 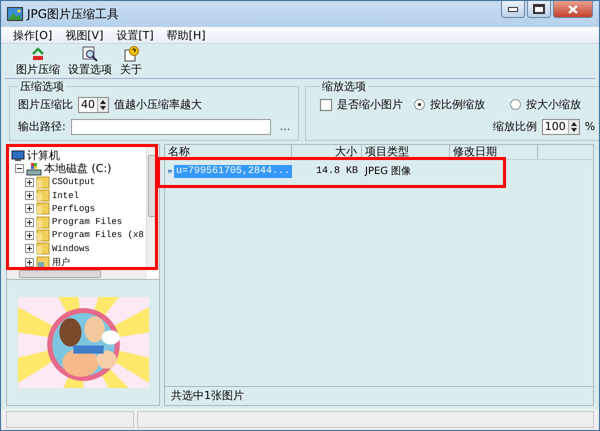 I want to click on toolbar-button: 关于, so click(x=131, y=61).